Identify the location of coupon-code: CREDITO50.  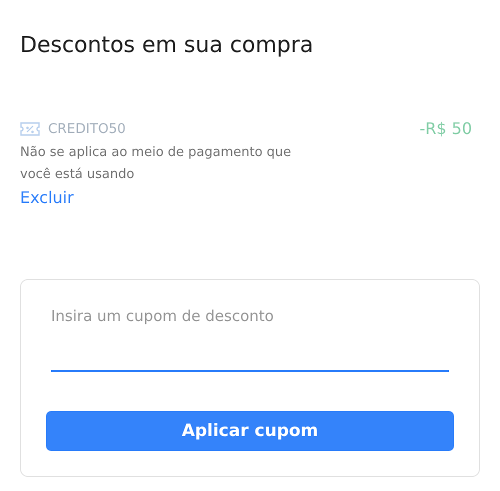
(87, 128).